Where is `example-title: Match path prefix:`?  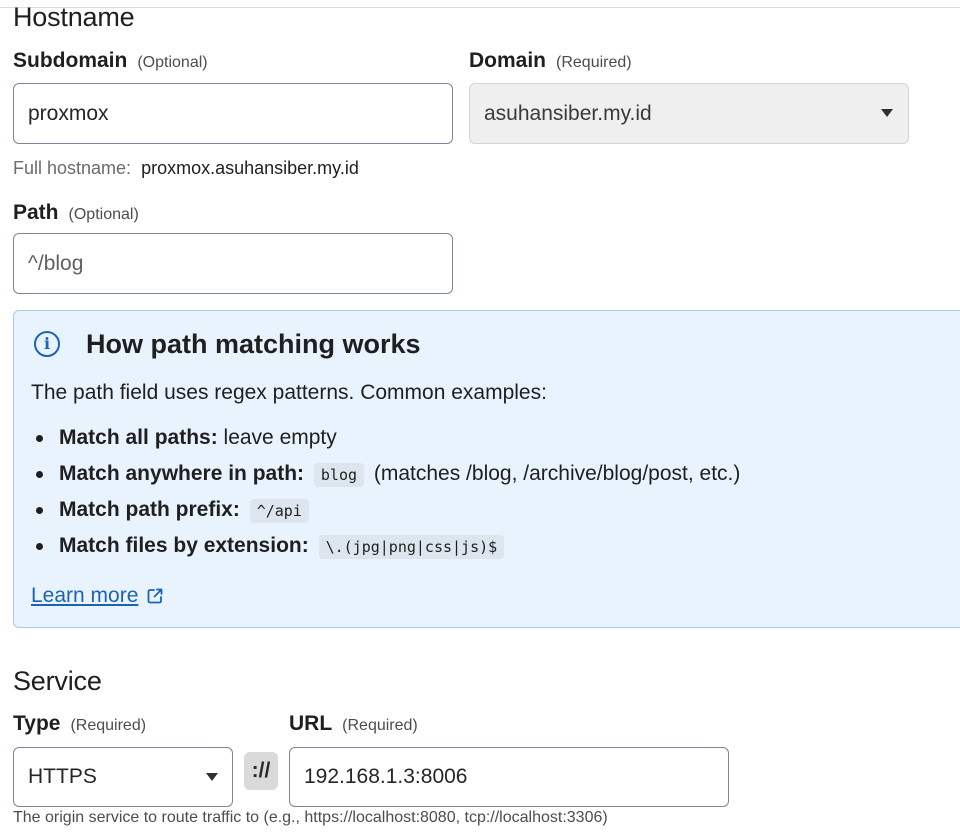
example-title: Match path prefix: is located at coordinates (149, 509).